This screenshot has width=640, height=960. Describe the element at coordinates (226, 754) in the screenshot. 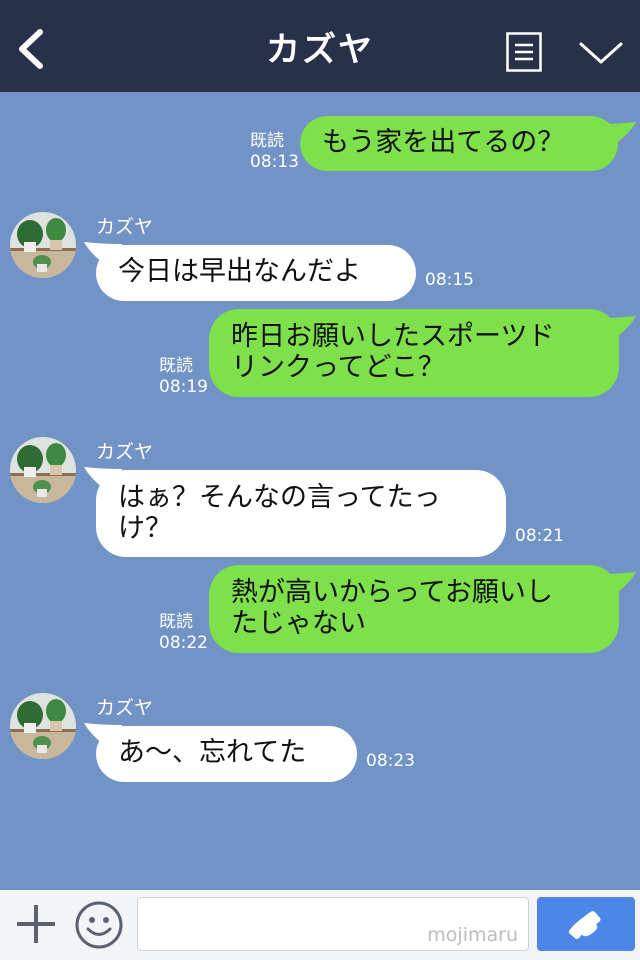

I see `message-bubble-received: あ〜、忘れてた` at that location.